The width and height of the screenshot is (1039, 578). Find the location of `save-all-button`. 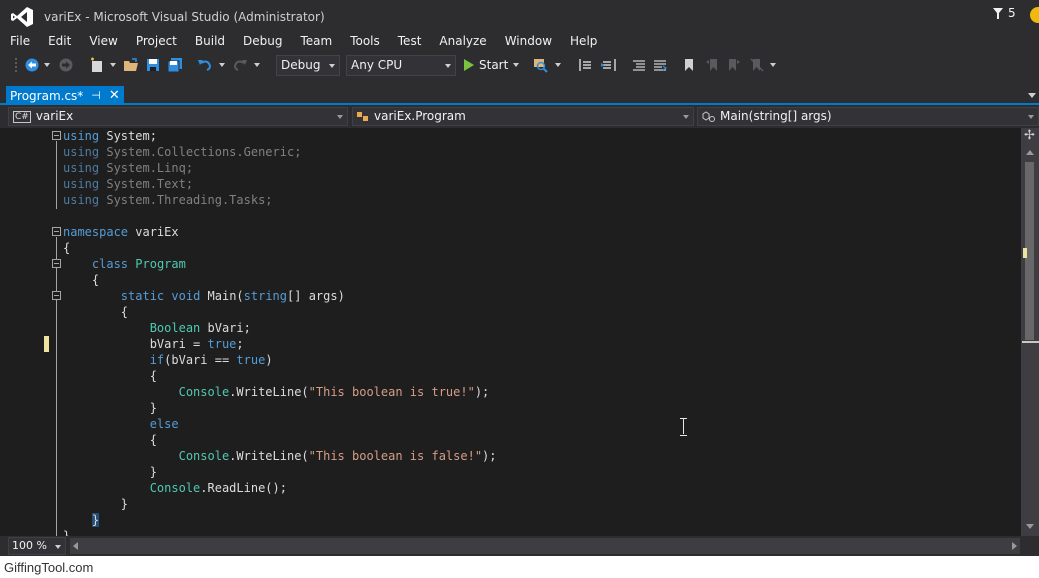

save-all-button is located at coordinates (175, 65).